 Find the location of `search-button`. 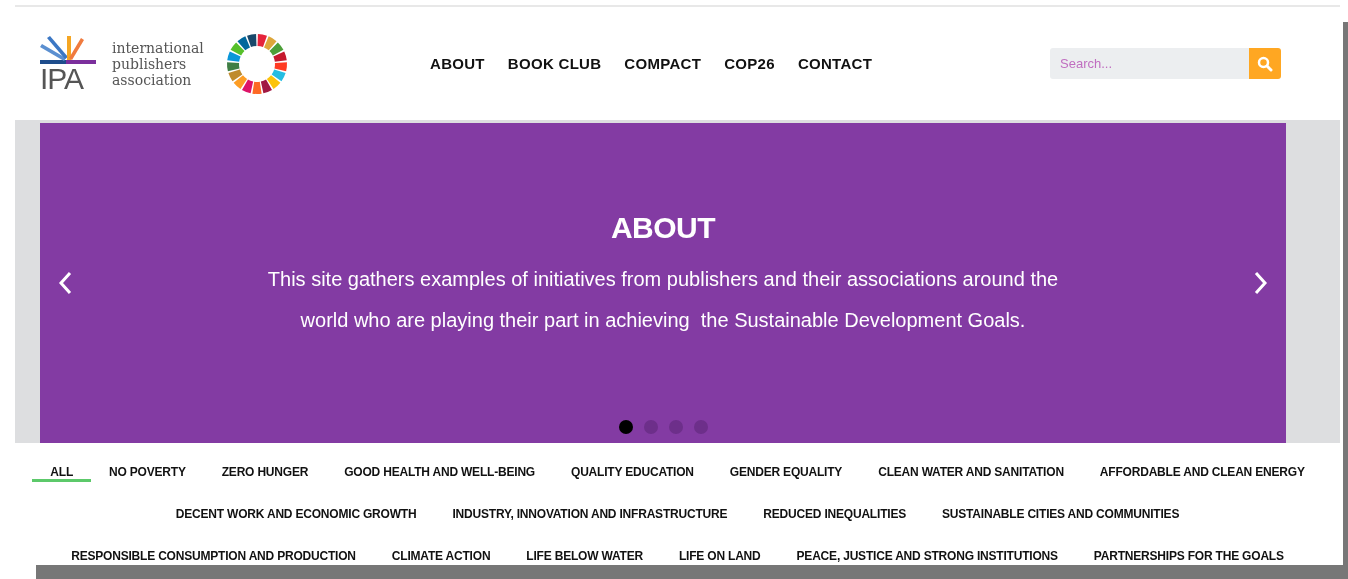

search-button is located at coordinates (1265, 63).